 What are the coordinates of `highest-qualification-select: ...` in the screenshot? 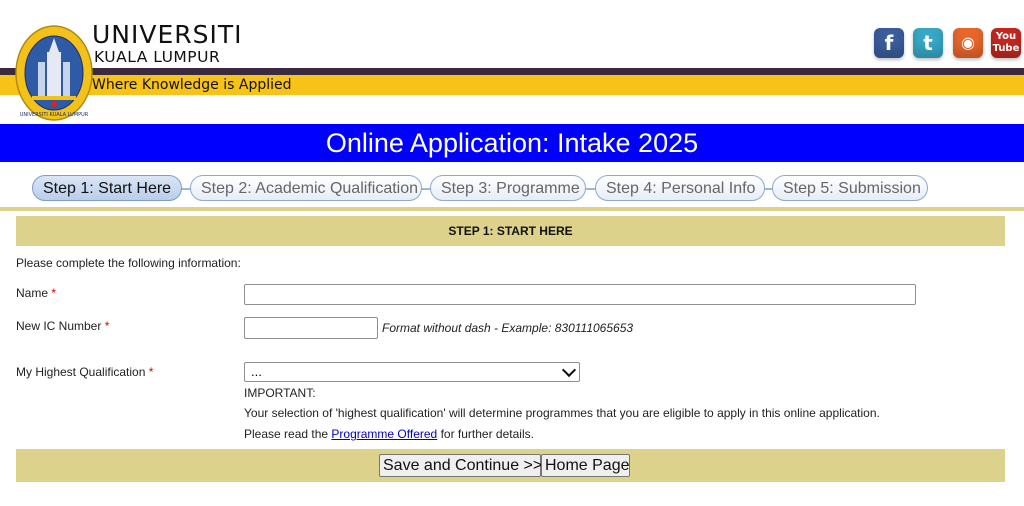 It's located at (412, 372).